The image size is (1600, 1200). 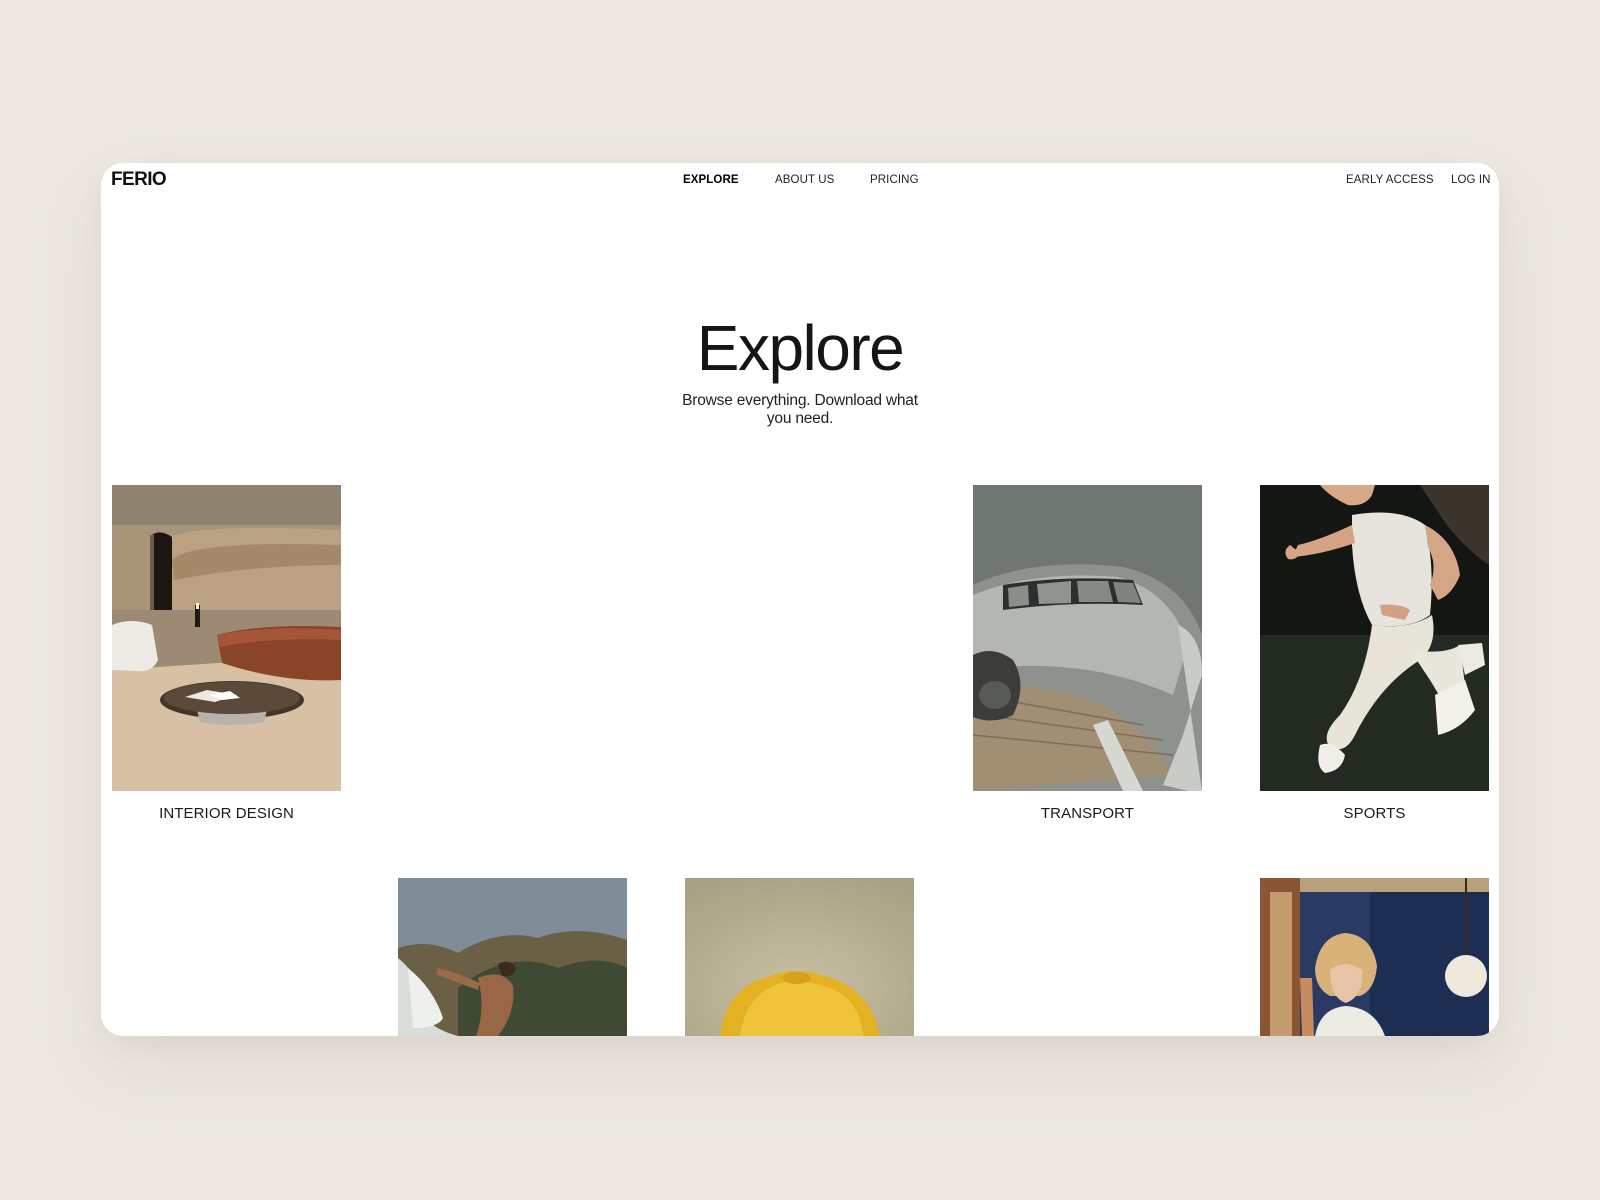 I want to click on lemon-photo, so click(x=799, y=957).